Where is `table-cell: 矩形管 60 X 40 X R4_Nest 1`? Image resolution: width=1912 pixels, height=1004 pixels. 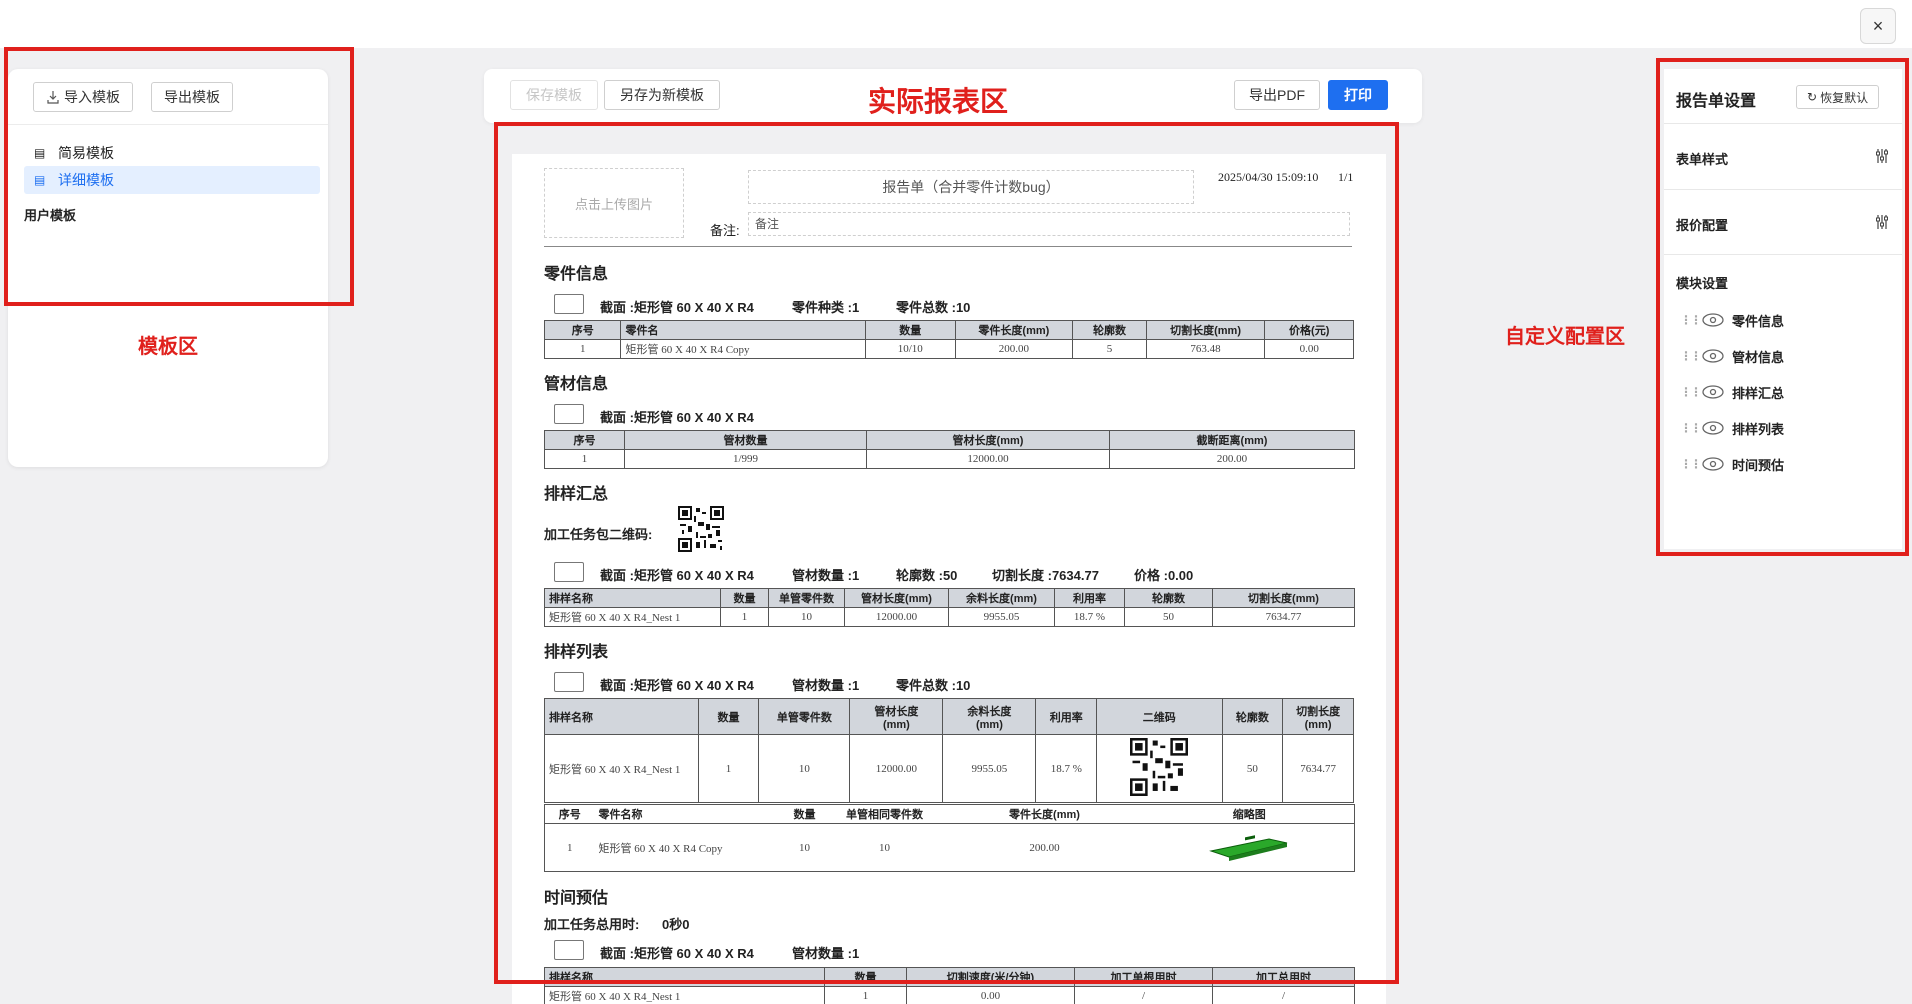 table-cell: 矩形管 60 X 40 X R4_Nest 1 is located at coordinates (684, 995).